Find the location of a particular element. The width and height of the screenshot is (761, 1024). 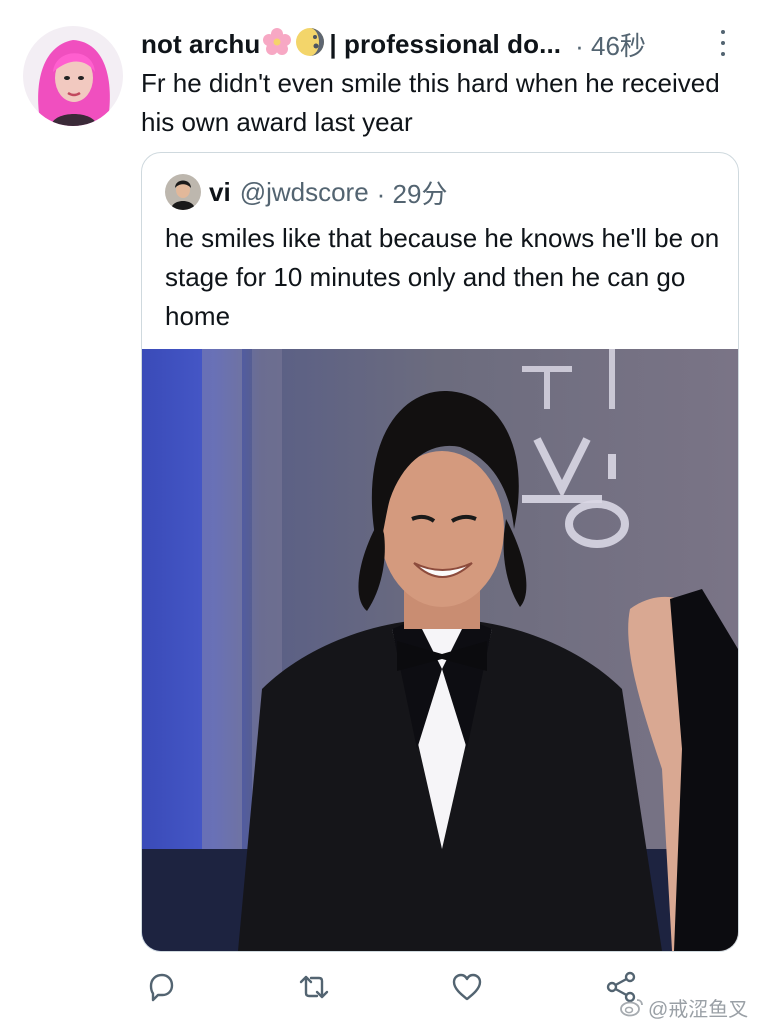

author-name: not archu is located at coordinates (200, 44).